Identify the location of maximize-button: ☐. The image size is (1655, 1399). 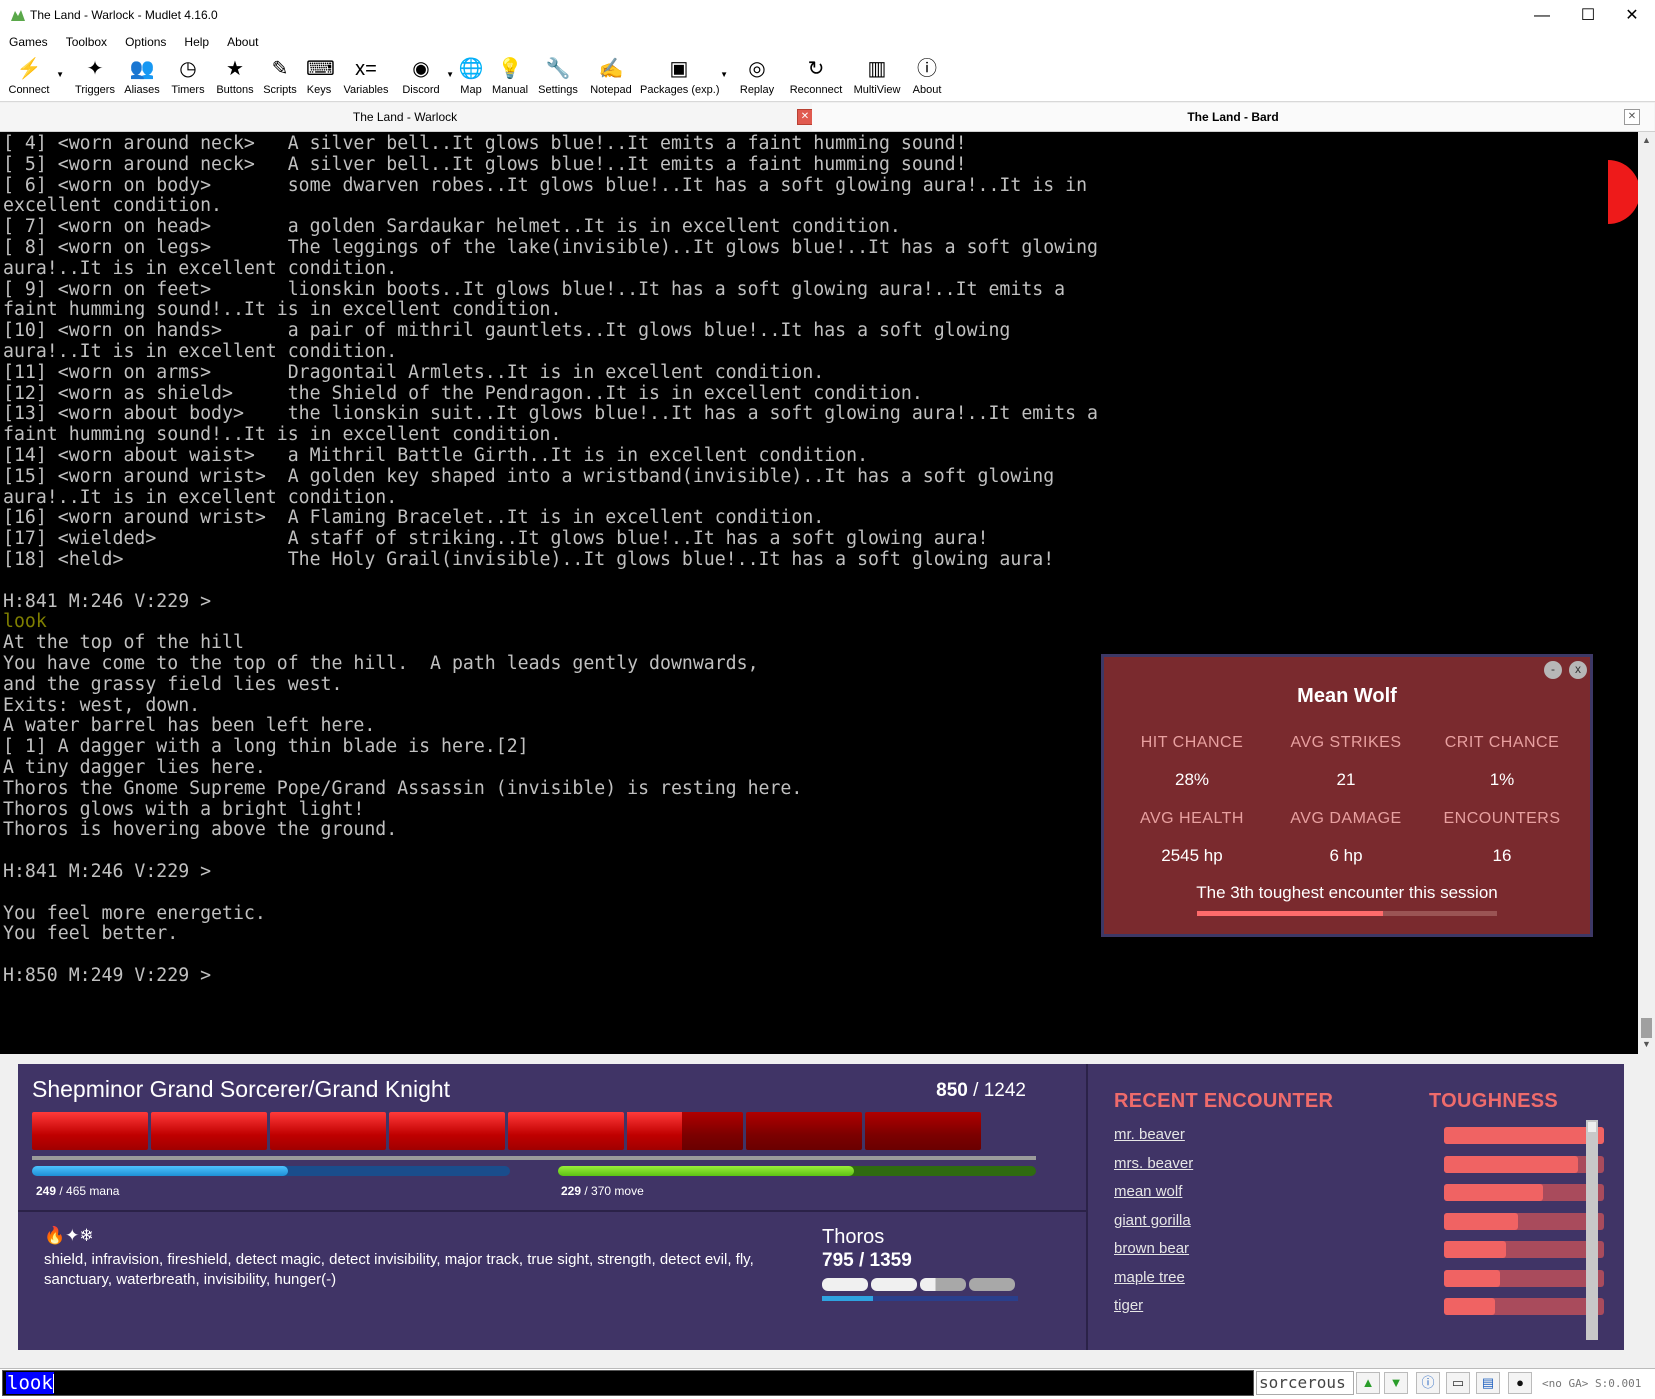
(1588, 15).